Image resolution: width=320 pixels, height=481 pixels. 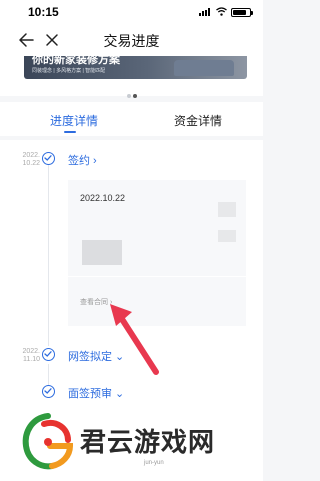 What do you see at coordinates (204, 68) in the screenshot?
I see `sofa-image` at bounding box center [204, 68].